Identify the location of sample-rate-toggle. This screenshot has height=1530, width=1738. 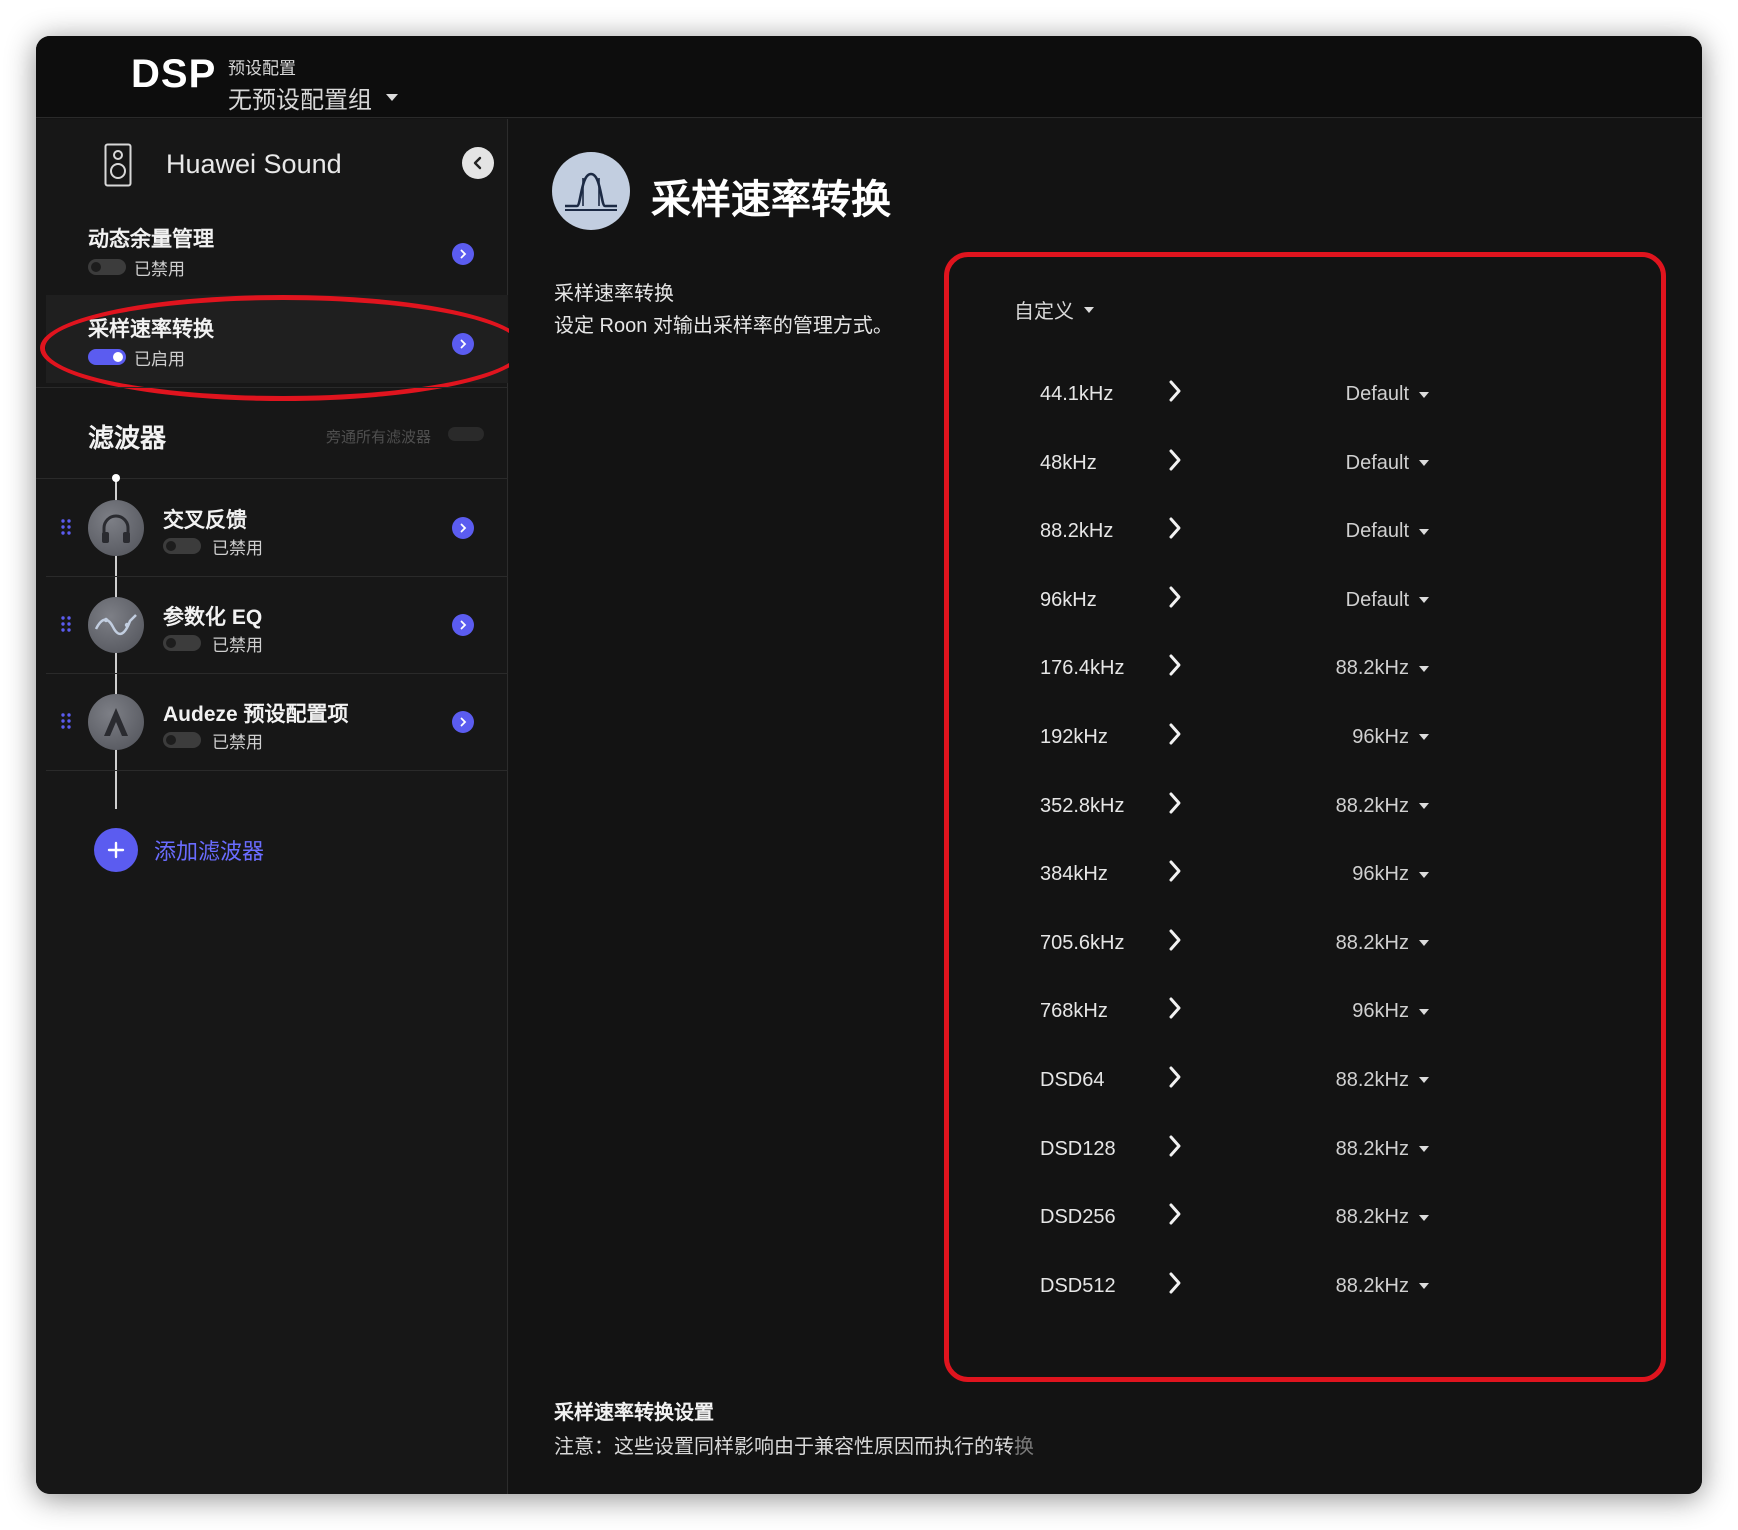
(107, 357).